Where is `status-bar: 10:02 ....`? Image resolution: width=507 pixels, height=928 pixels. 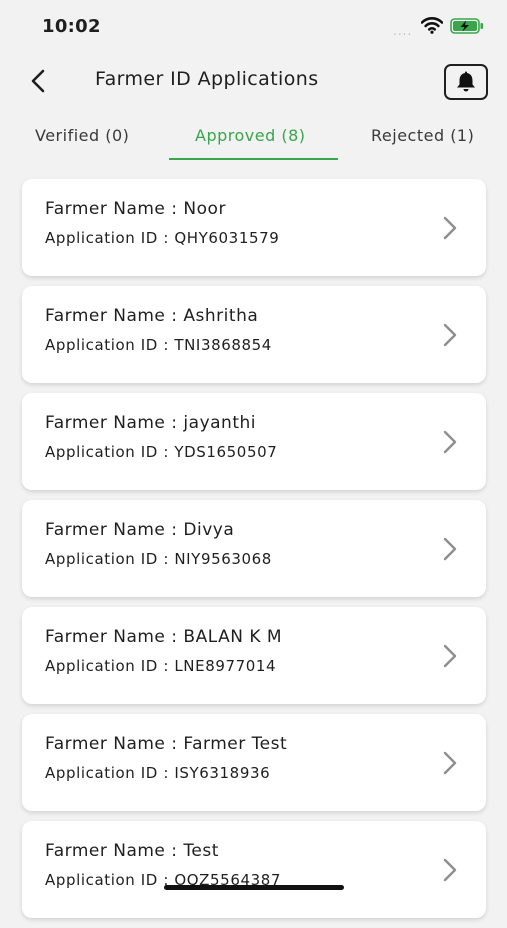
status-bar: 10:02 .... is located at coordinates (253, 26).